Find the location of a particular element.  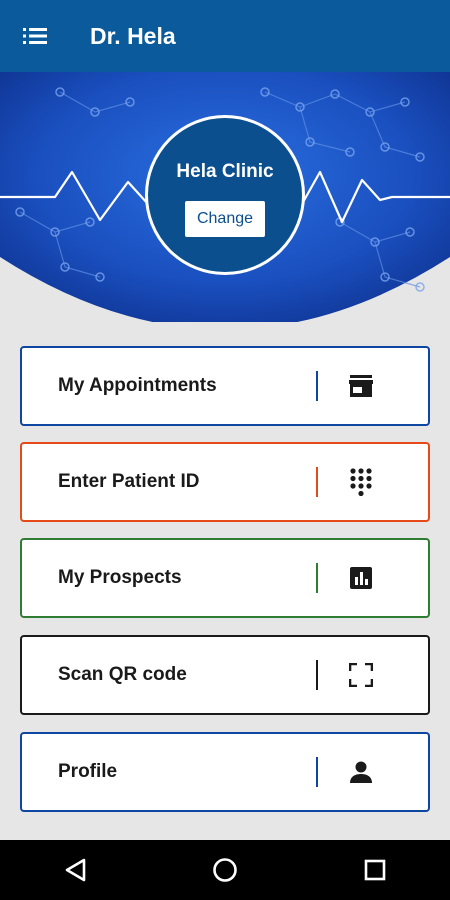

clinic-badge: Hela Clinic Change is located at coordinates (225, 195).